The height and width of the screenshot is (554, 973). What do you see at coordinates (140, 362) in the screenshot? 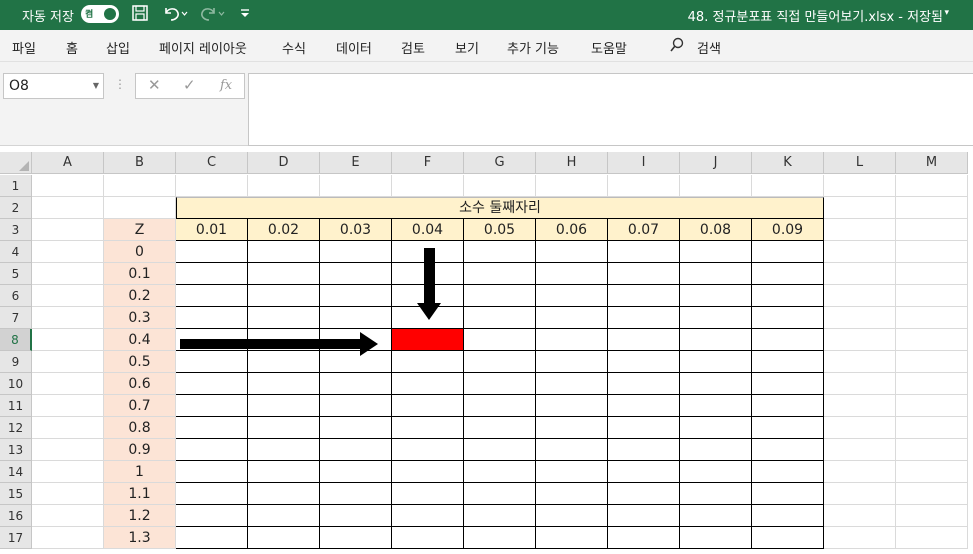
I see `cell-b9: 0.5` at bounding box center [140, 362].